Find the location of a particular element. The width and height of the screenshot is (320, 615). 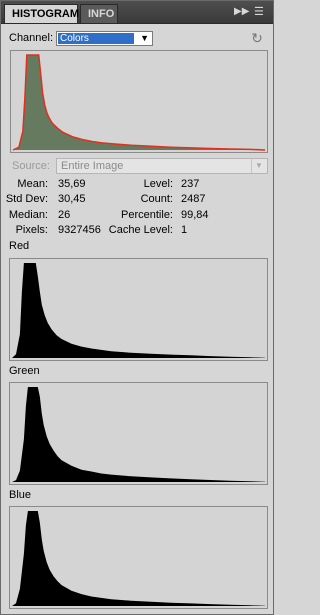

refresh-icon: ↻ is located at coordinates (257, 38).